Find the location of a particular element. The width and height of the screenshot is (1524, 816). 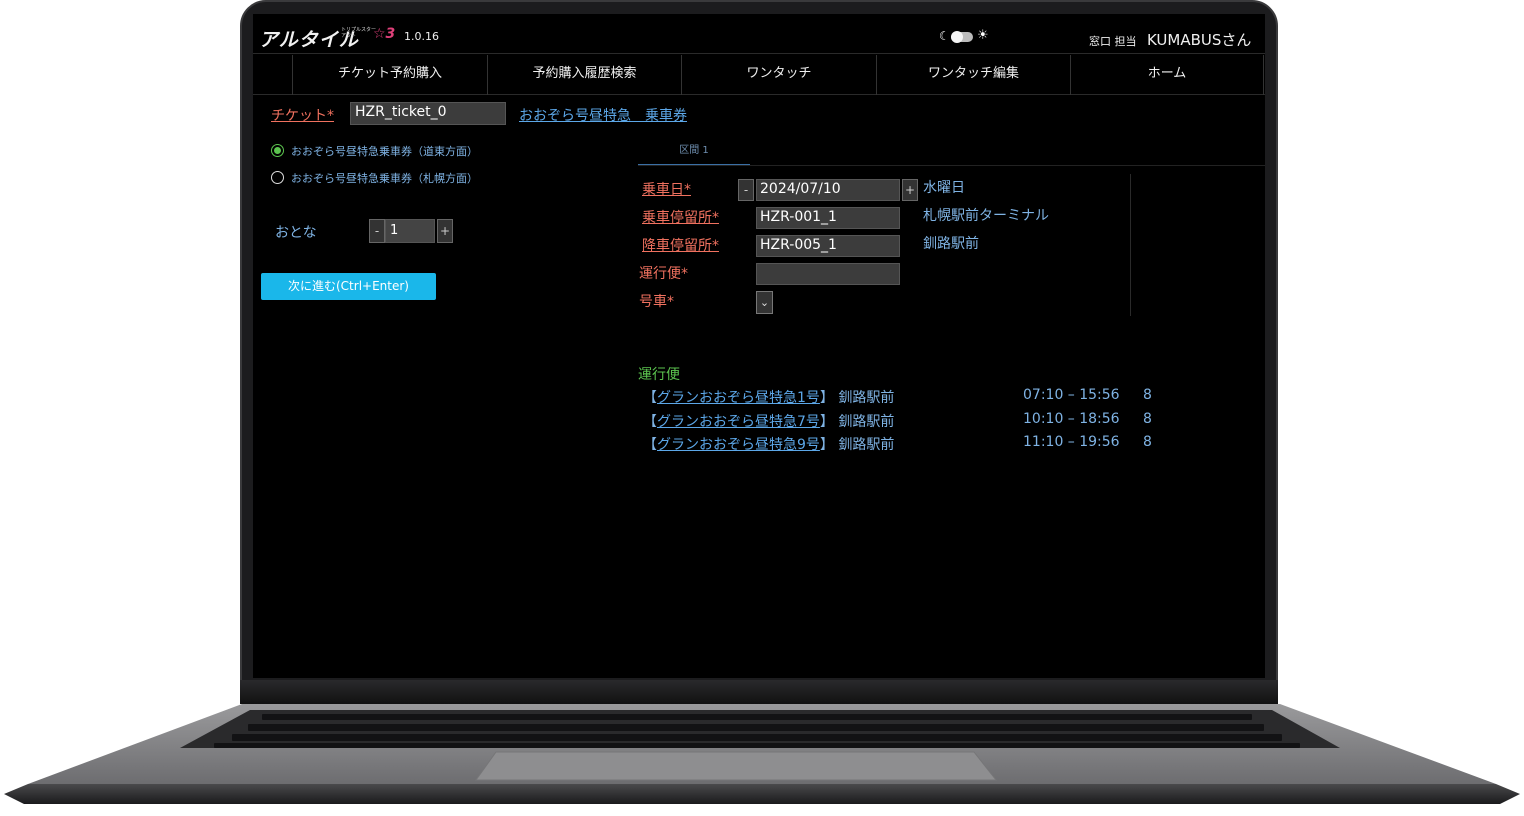

nav-ticket-purchase: チケット予約購入 is located at coordinates (389, 75).